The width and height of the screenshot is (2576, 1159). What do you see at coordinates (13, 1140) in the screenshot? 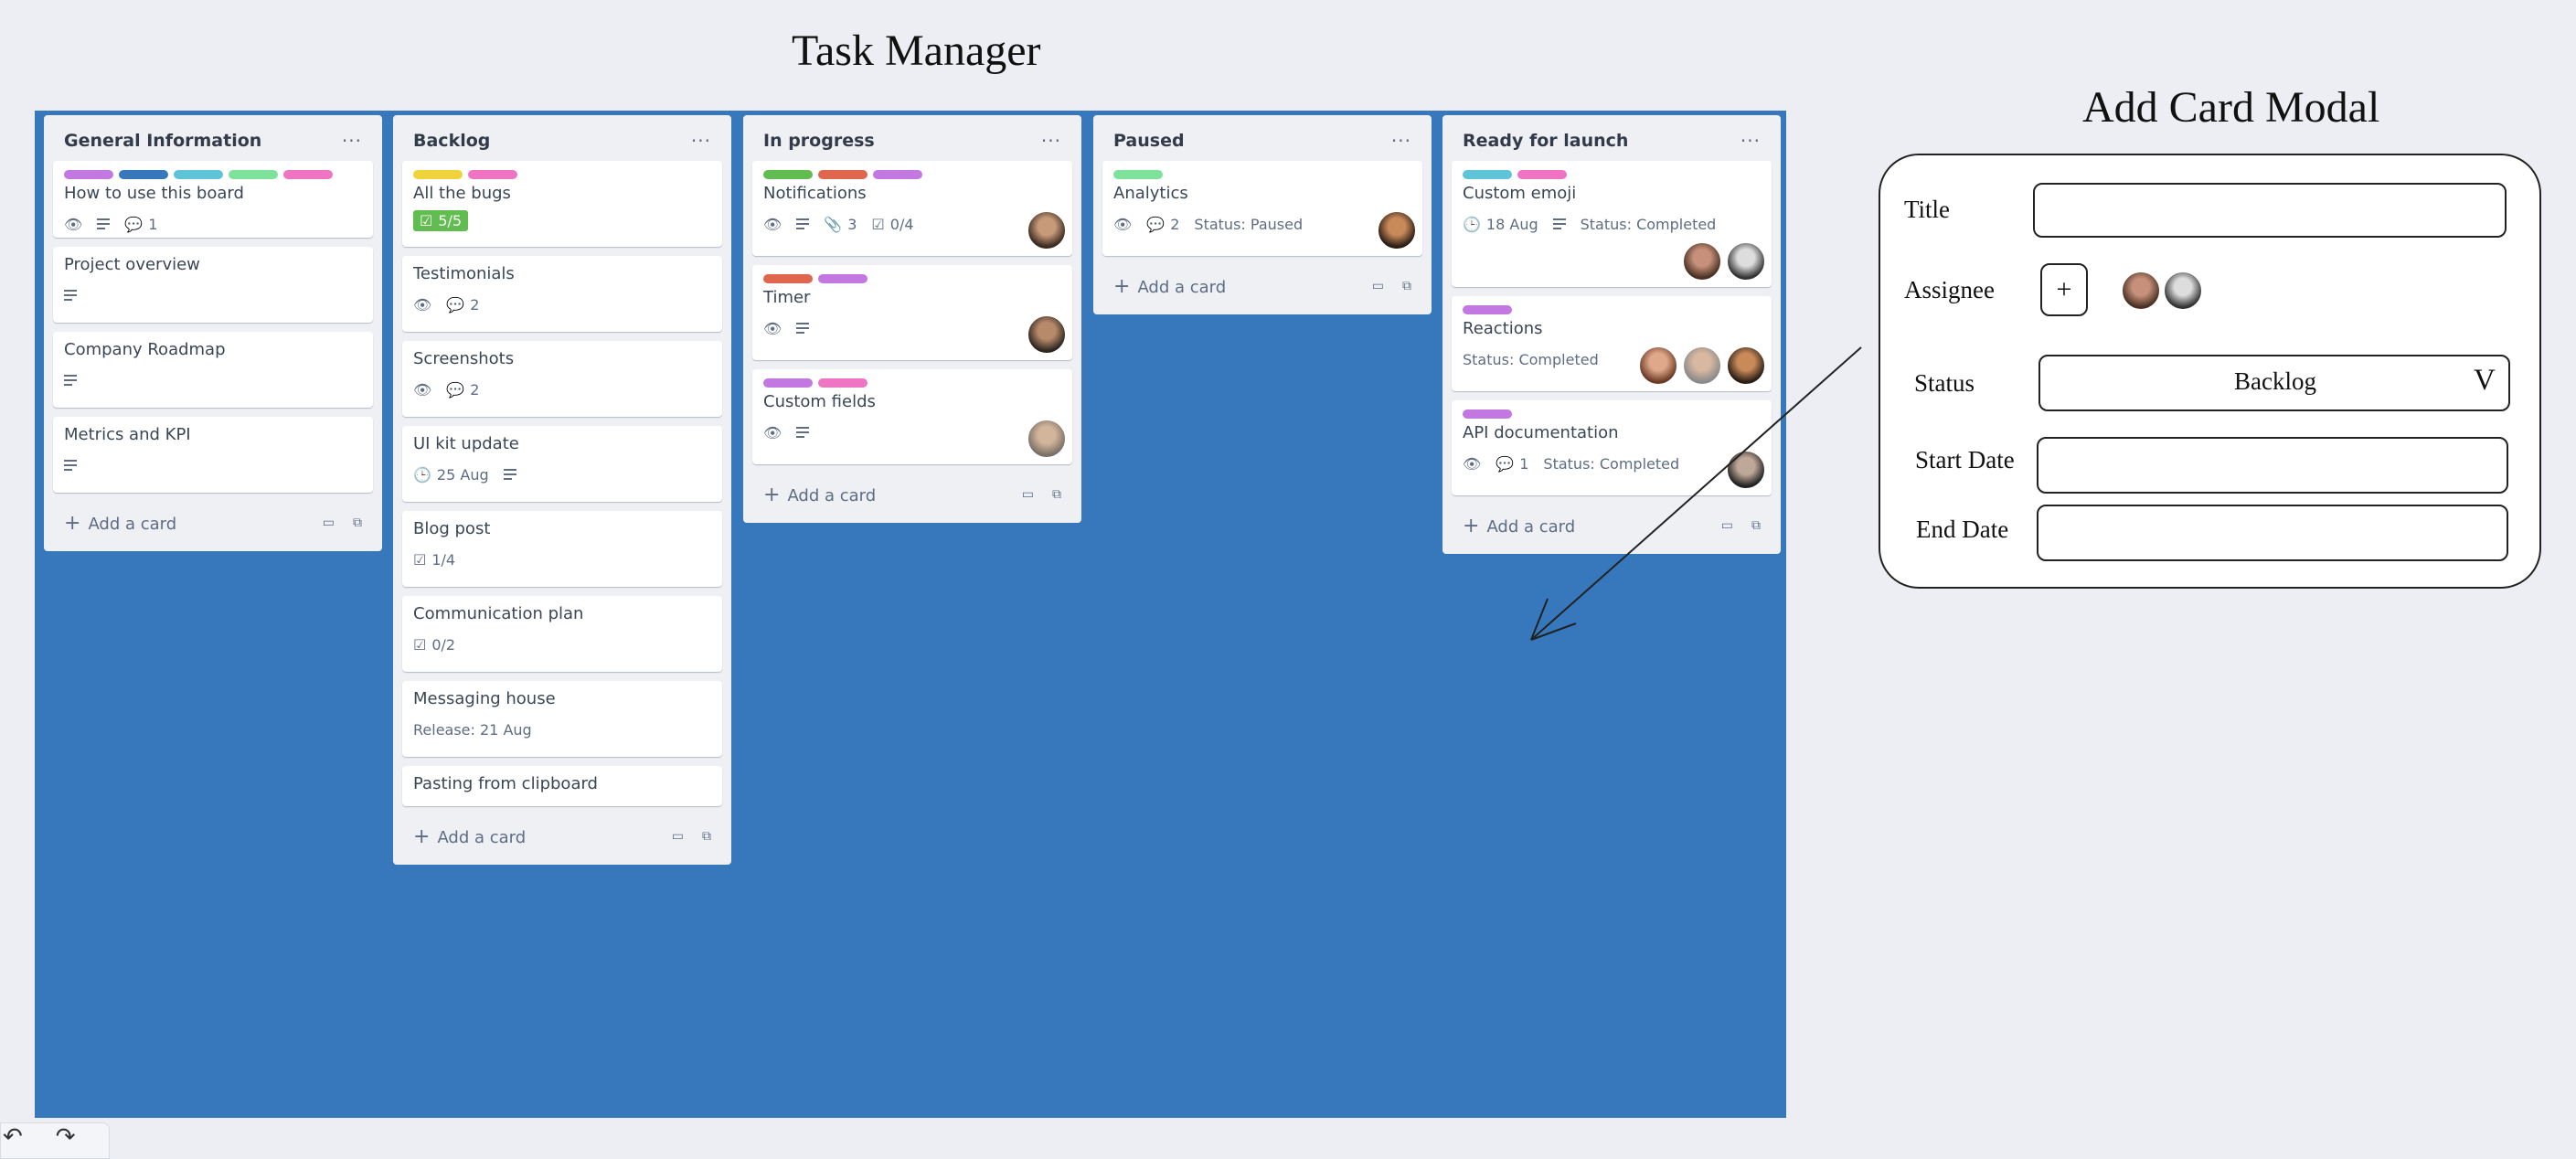
I see `undo-icon: ↶` at bounding box center [13, 1140].